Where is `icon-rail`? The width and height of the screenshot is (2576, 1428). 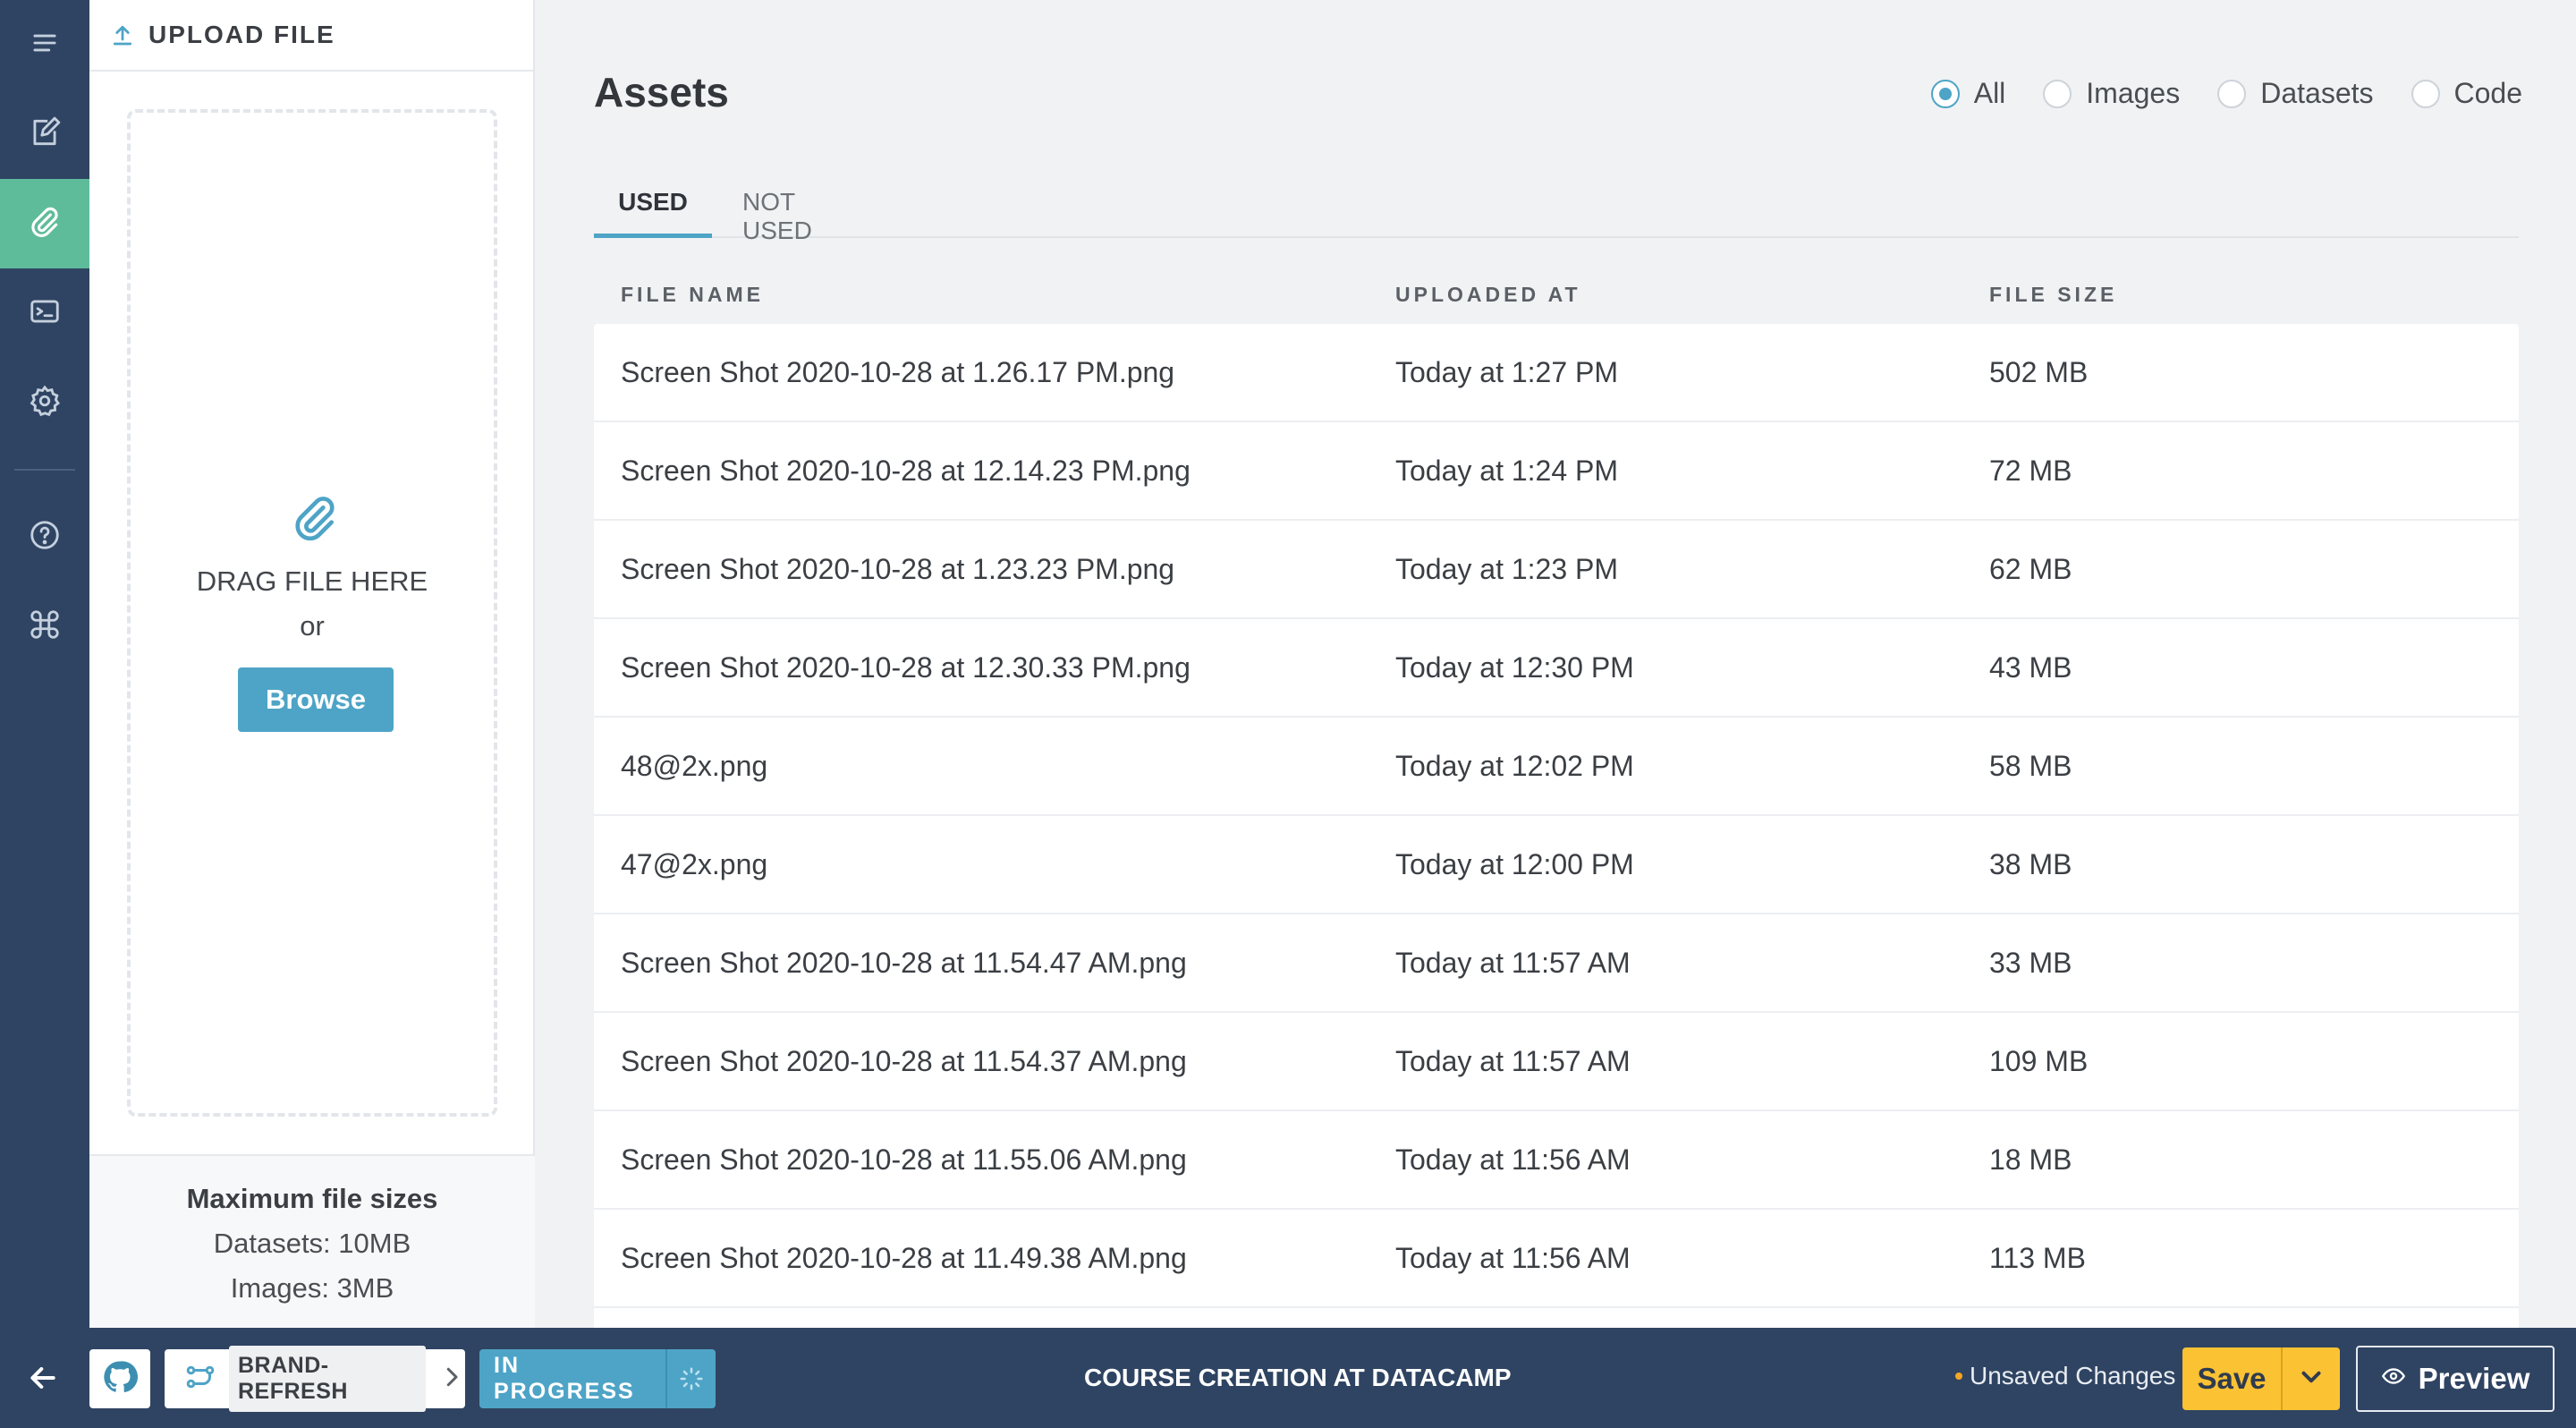 icon-rail is located at coordinates (44, 664).